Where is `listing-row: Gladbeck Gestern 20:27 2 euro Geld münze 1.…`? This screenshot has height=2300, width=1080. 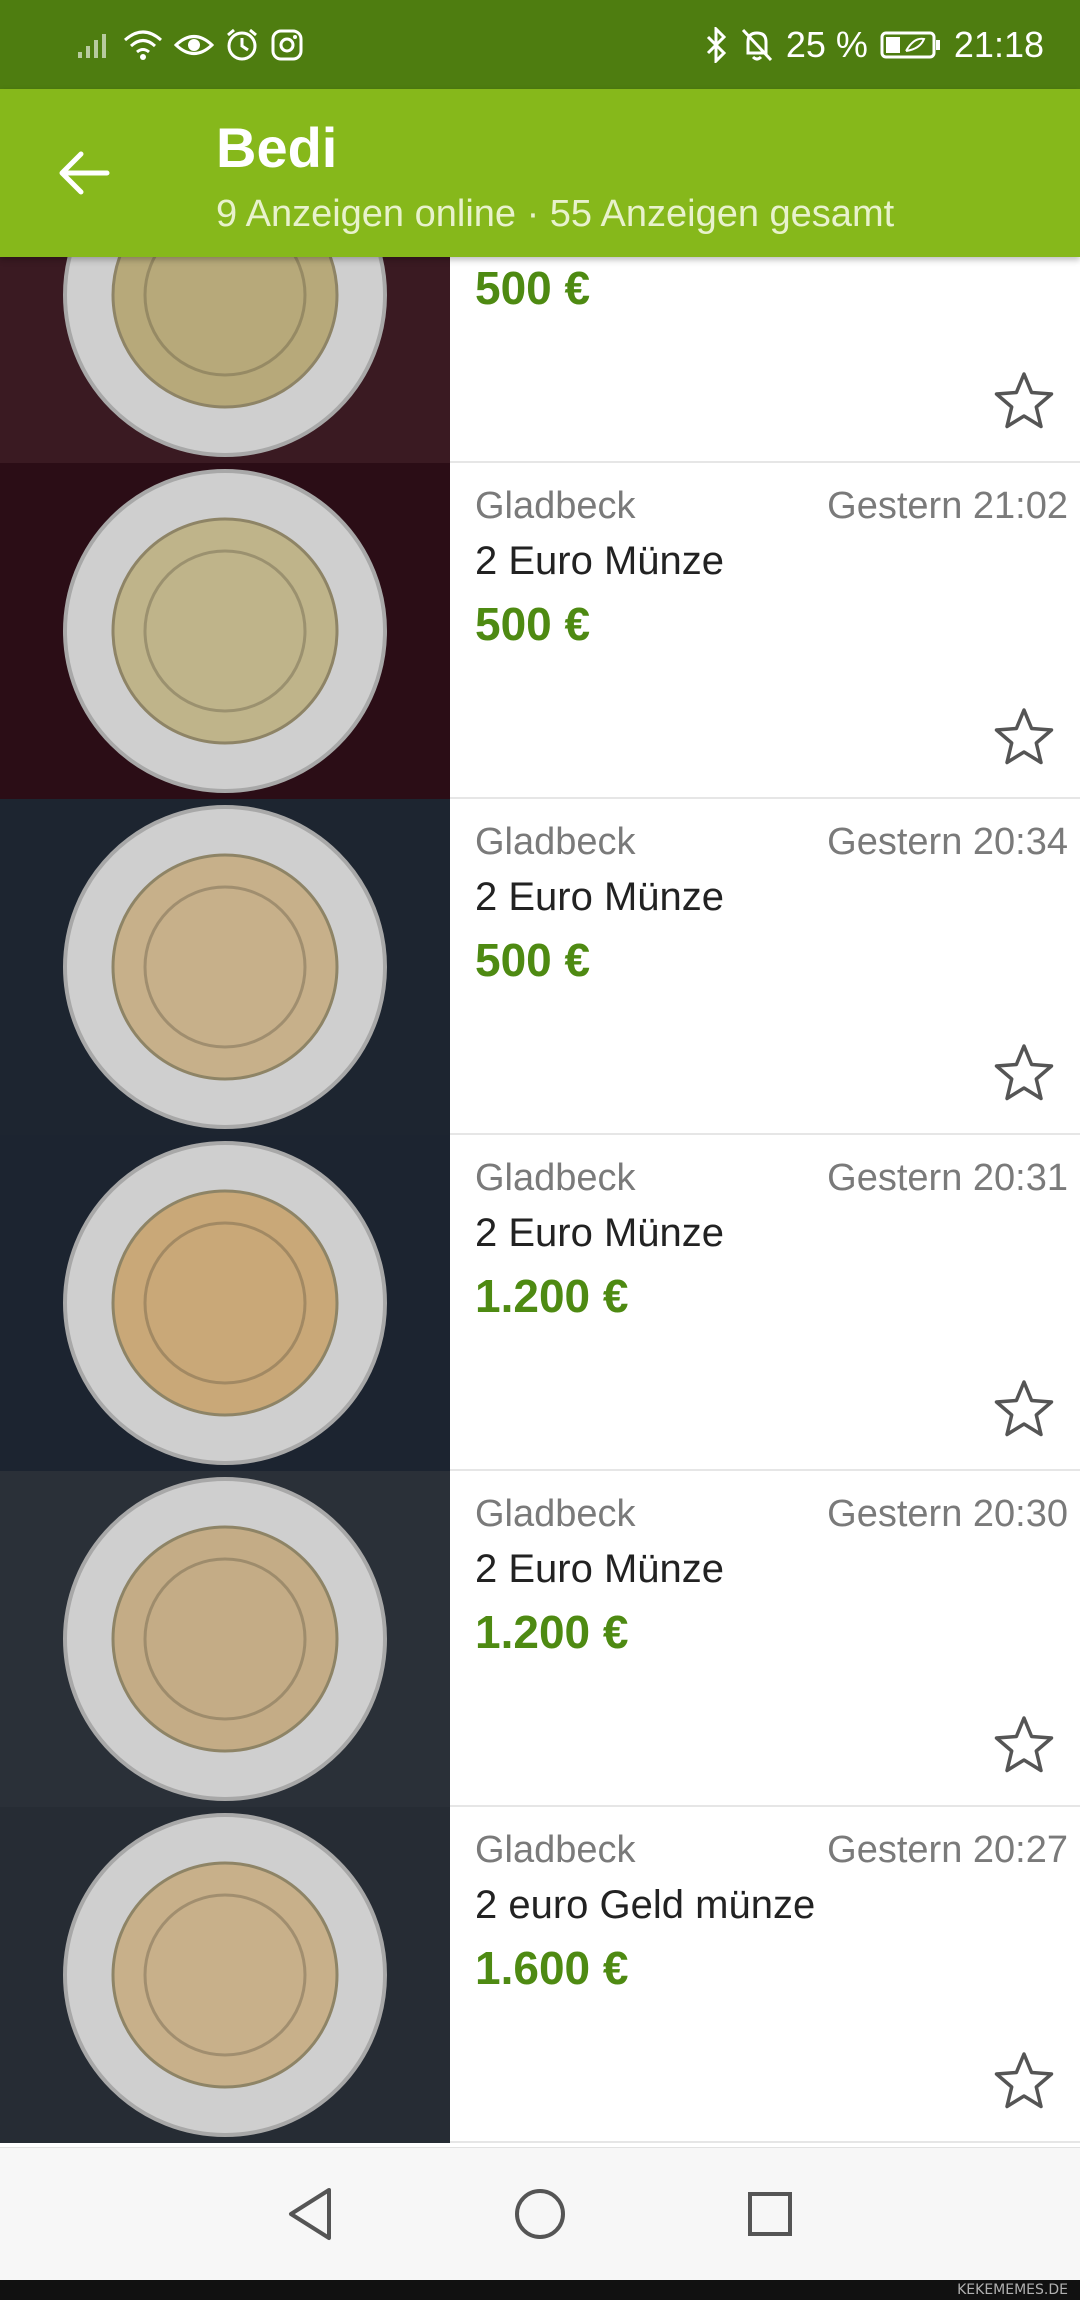 listing-row: Gladbeck Gestern 20:27 2 euro Geld münze 1.… is located at coordinates (540, 1975).